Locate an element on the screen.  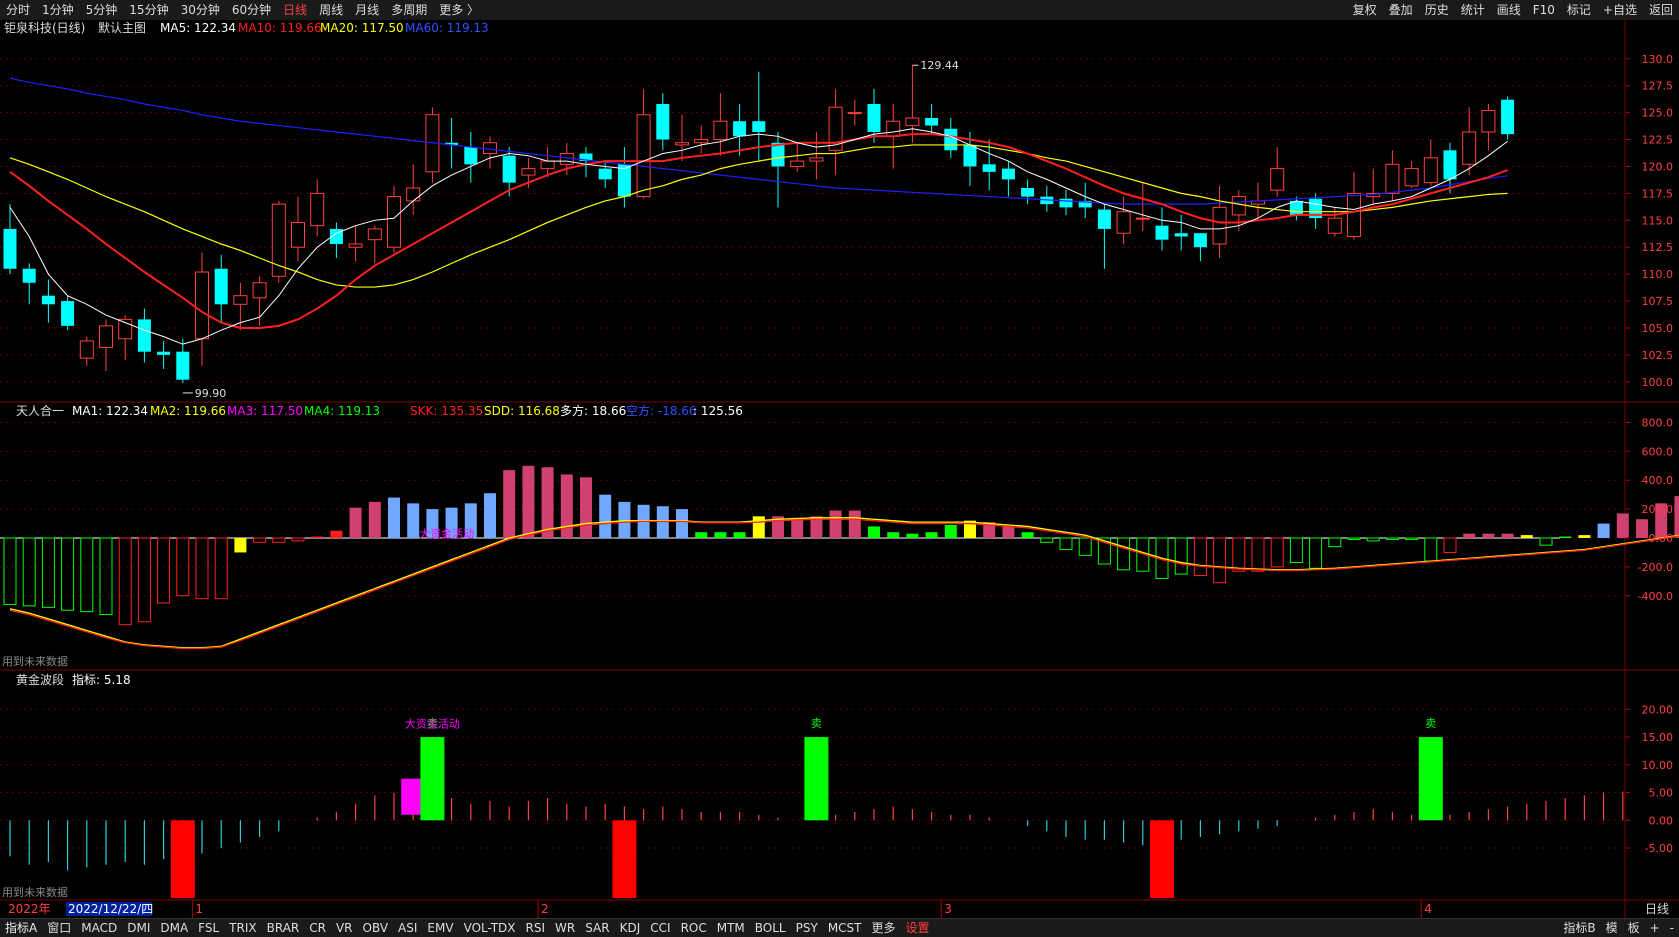
period-tab-9: 多周期 is located at coordinates (409, 10).